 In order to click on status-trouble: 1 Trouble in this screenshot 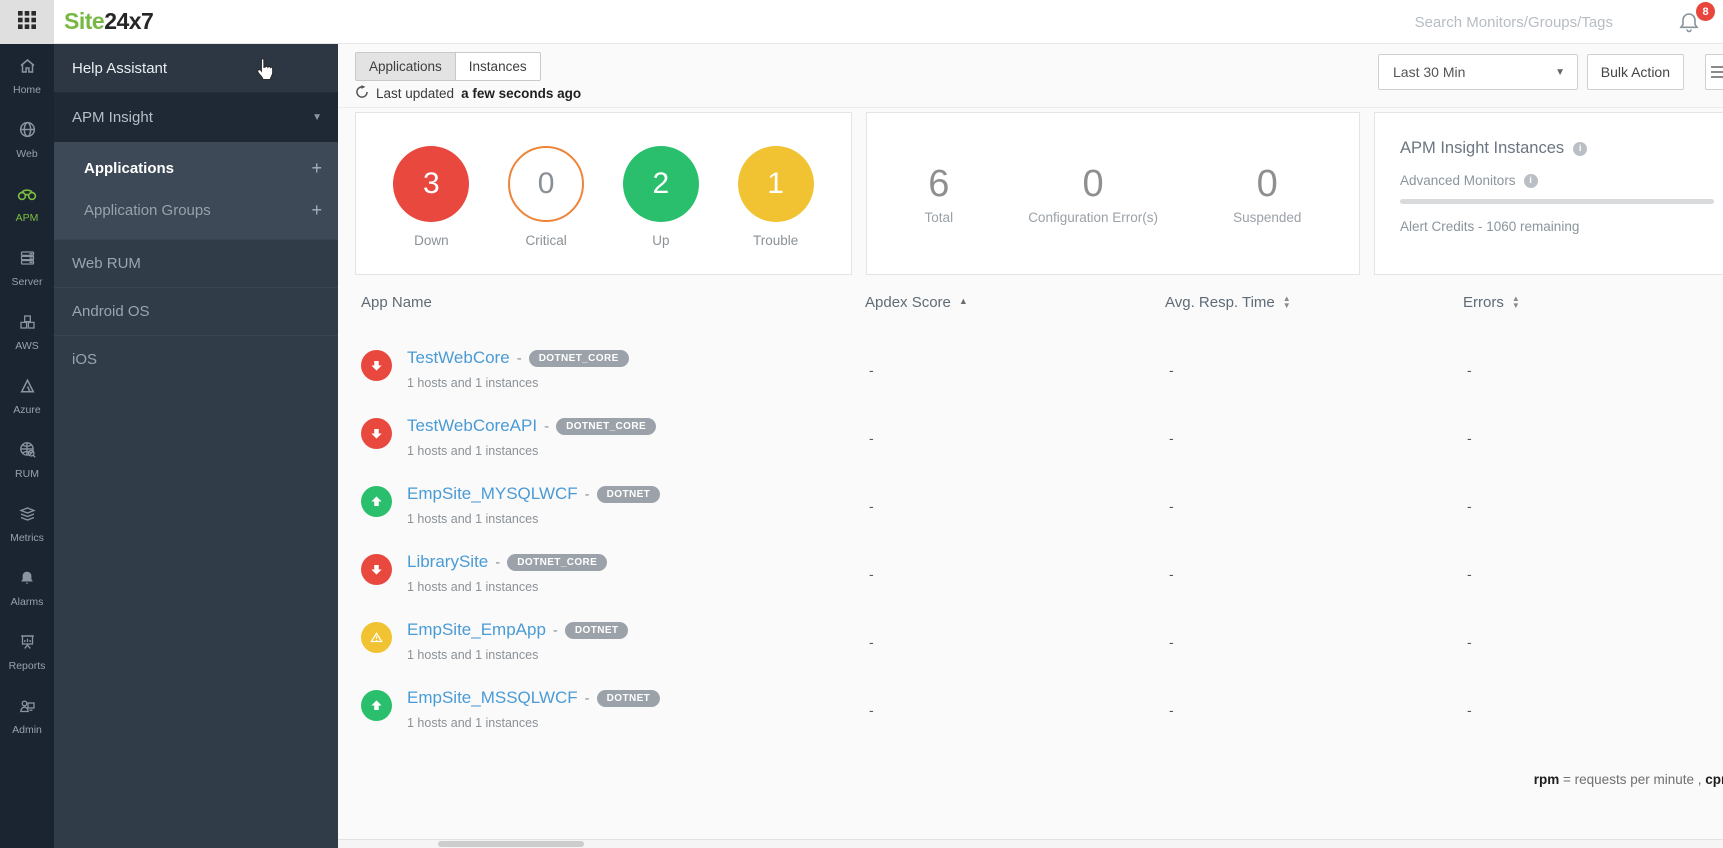, I will do `click(775, 193)`.